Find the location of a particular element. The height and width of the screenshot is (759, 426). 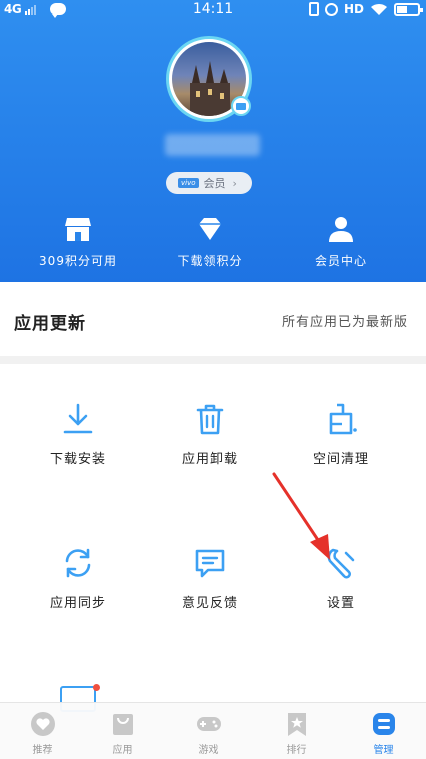

nav-games-label: 游戏 is located at coordinates (208, 750).